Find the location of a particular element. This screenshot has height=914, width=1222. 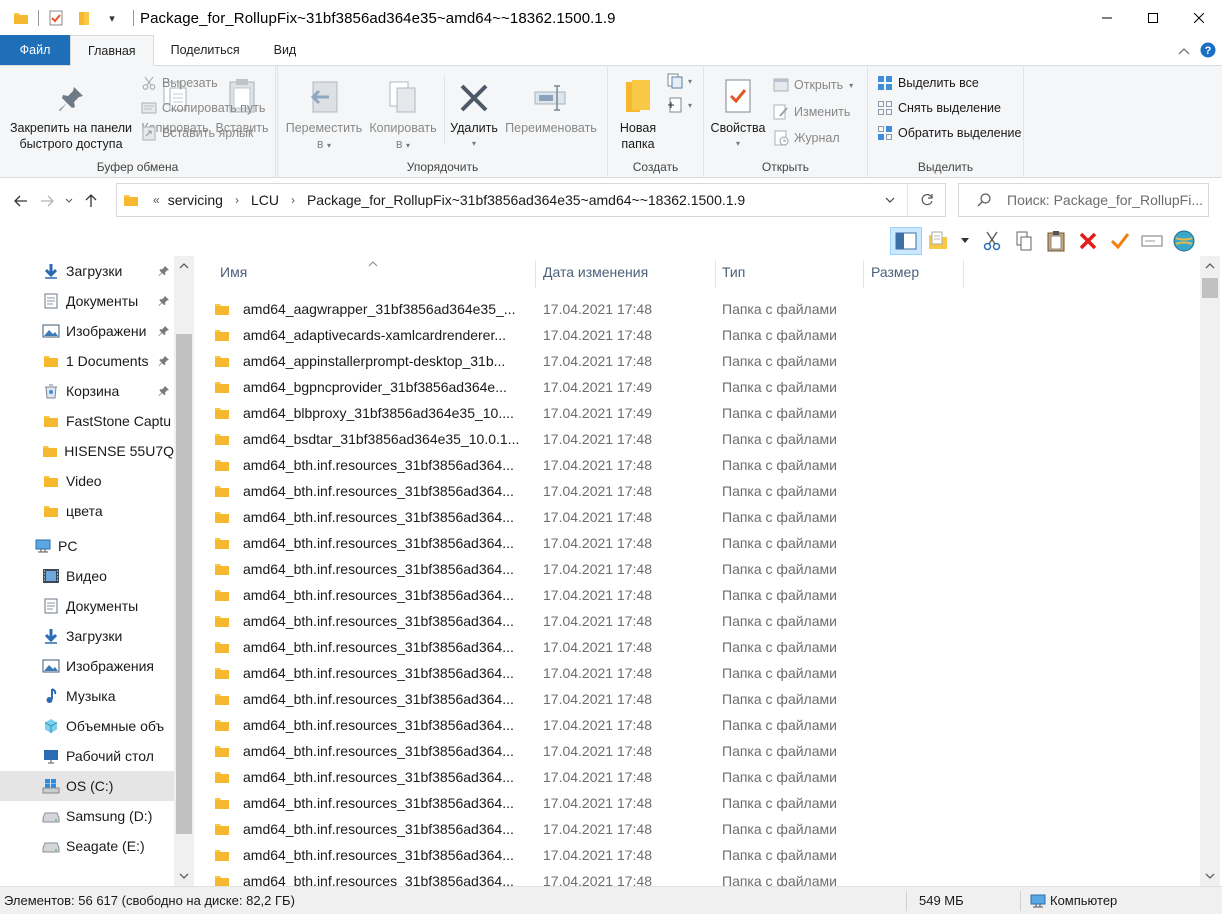

open-button: Открыть ▾ is located at coordinates (812, 85).